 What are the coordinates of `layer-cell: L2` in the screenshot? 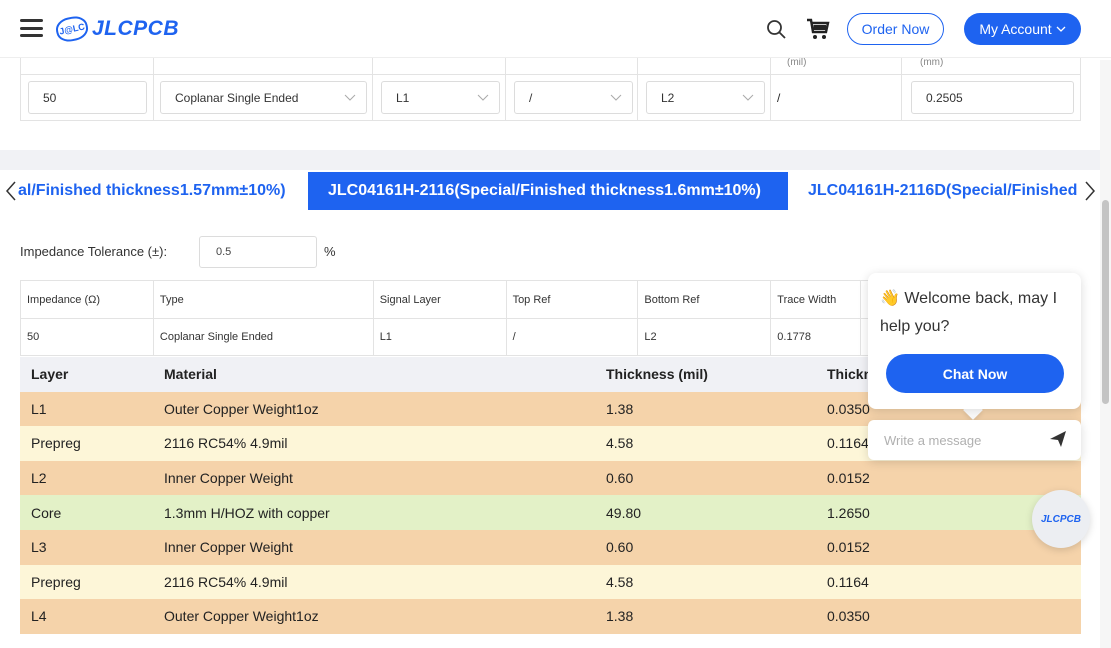 It's located at (39, 478).